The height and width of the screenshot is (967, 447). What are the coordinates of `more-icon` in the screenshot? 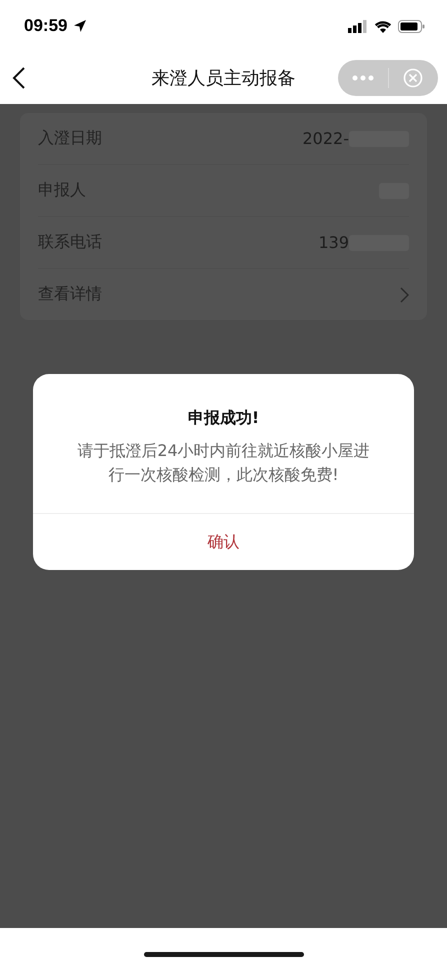 It's located at (363, 78).